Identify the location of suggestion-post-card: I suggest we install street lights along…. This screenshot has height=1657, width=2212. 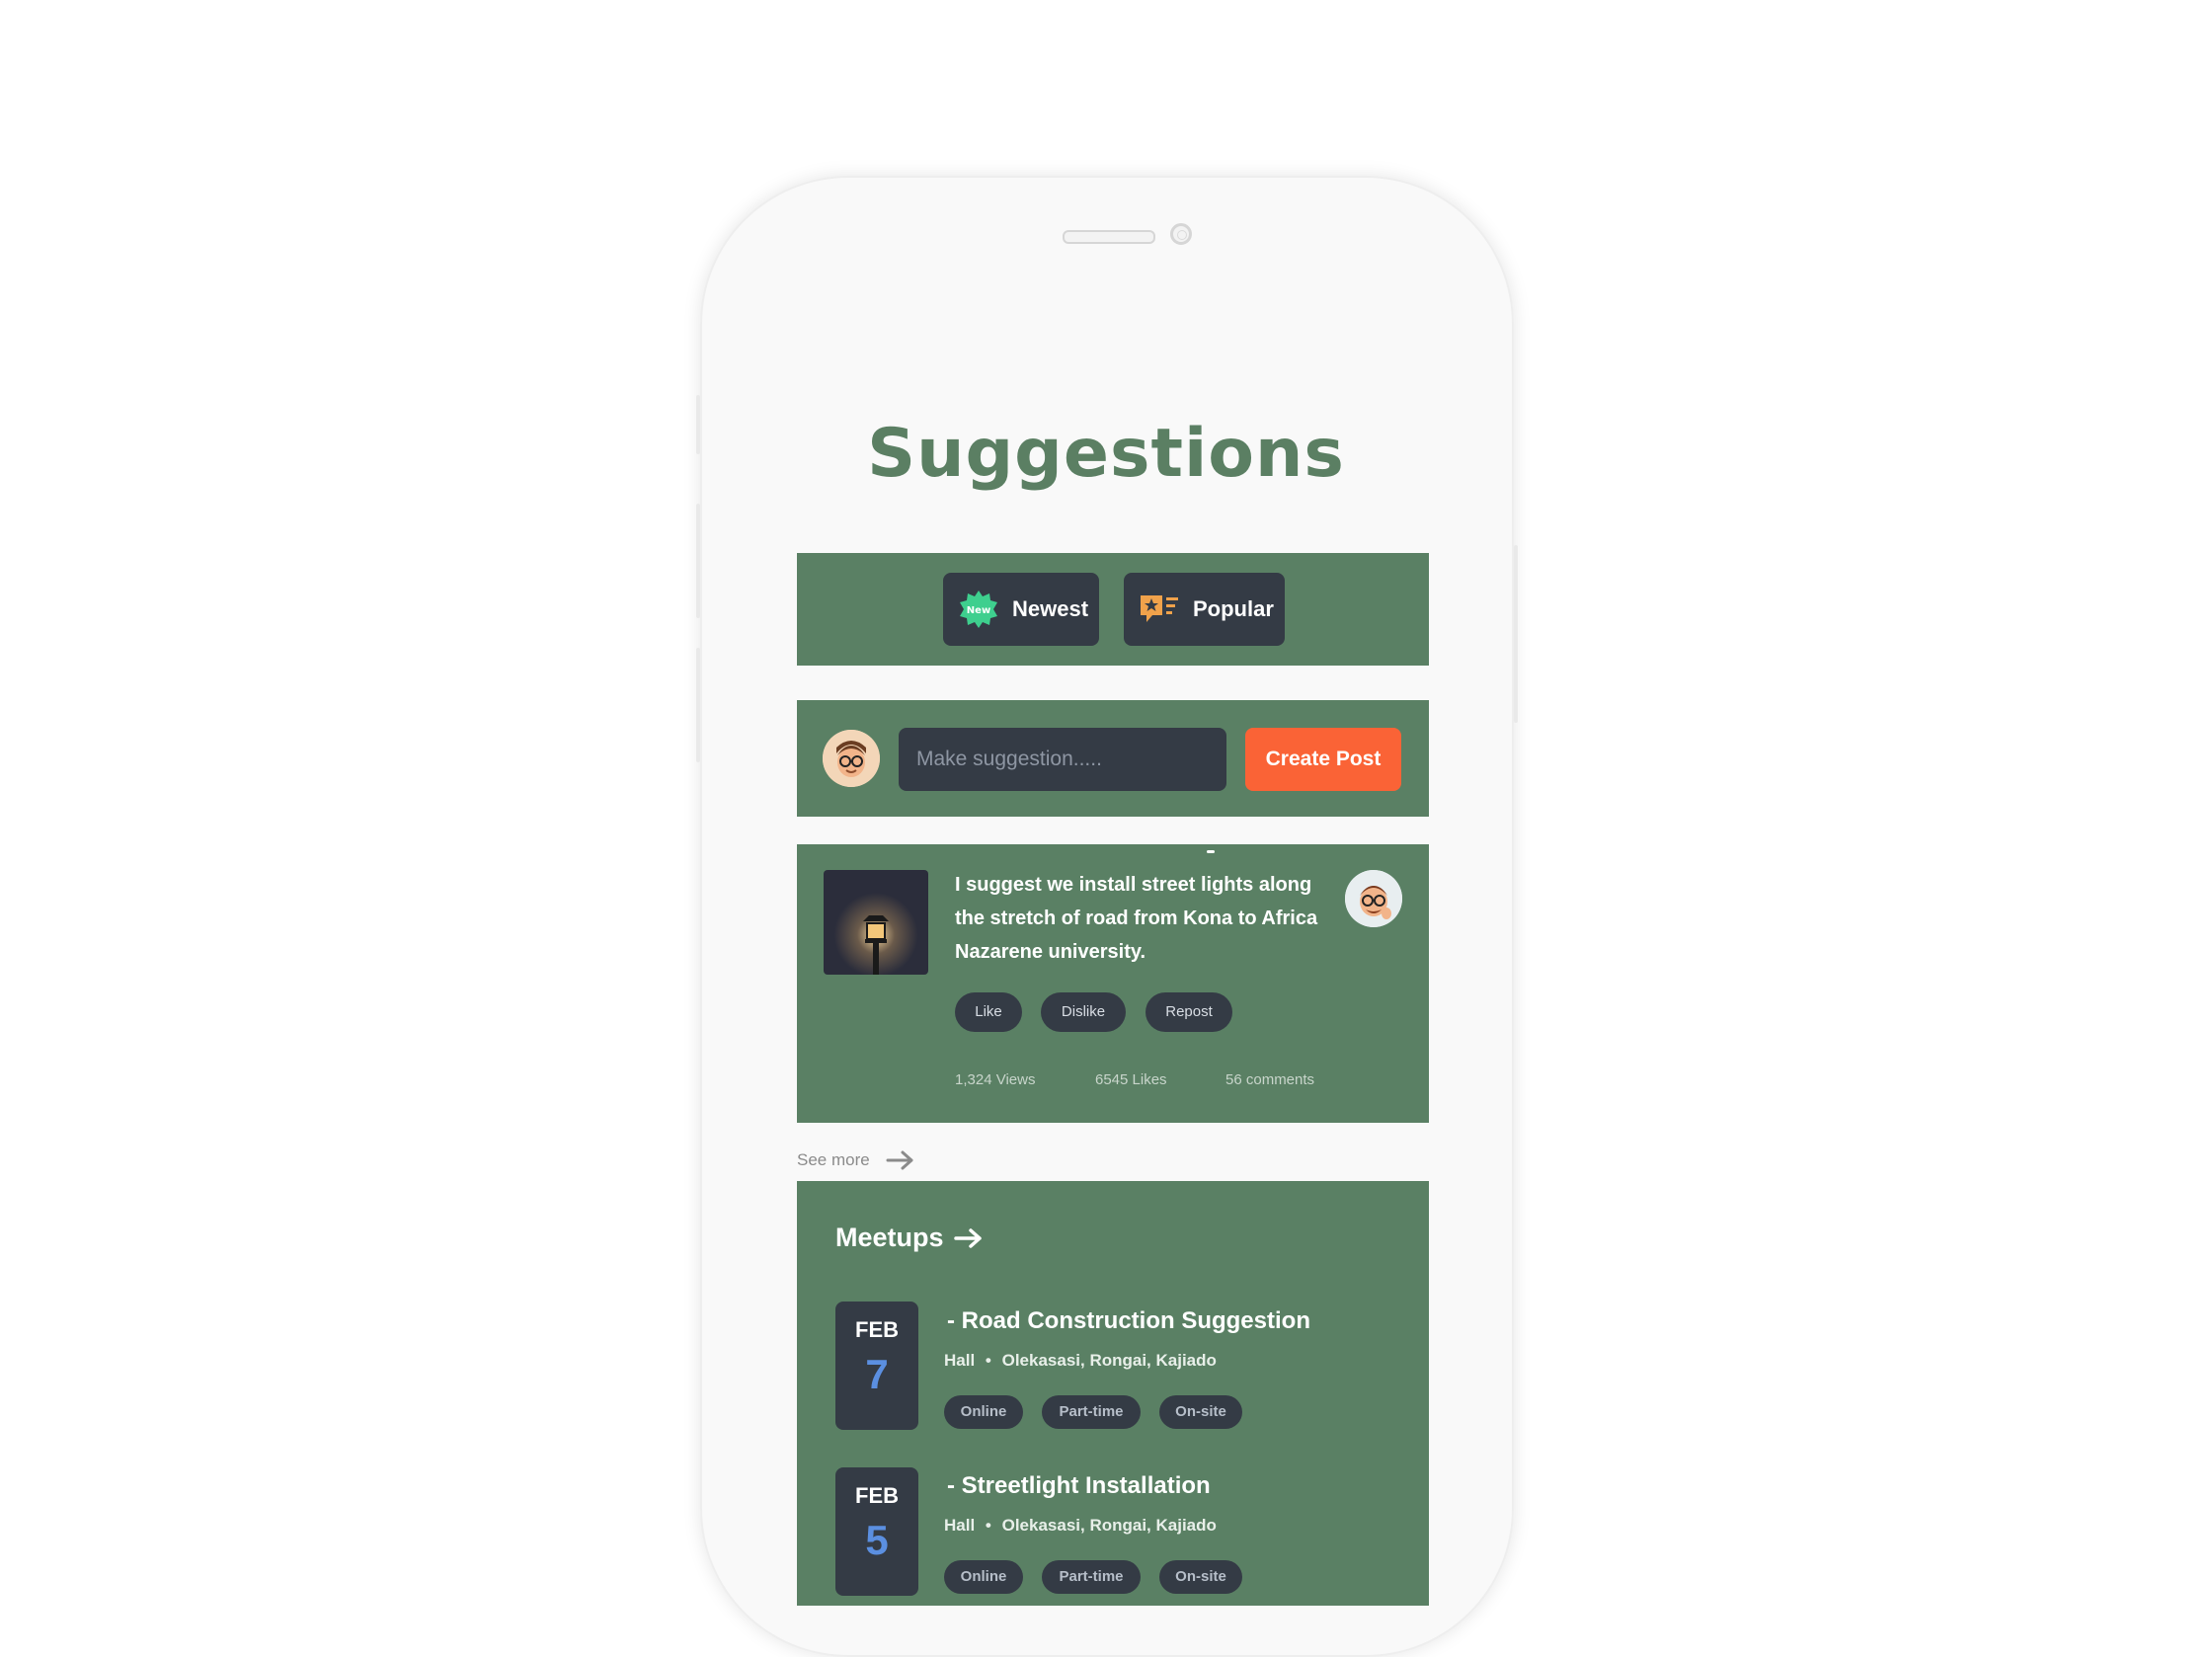
(1113, 983).